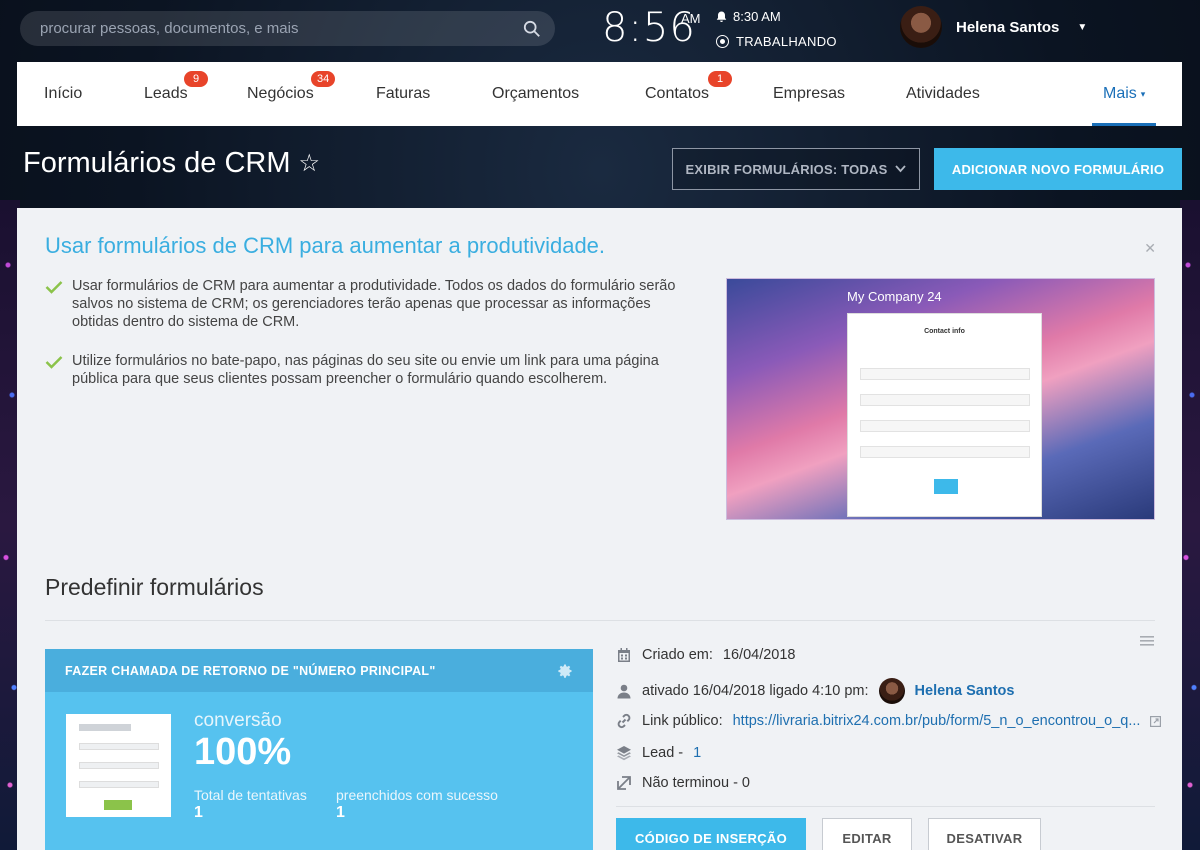  I want to click on filter-forms-label: EXIBIR FORMULÁRIOS: TODAS, so click(786, 169).